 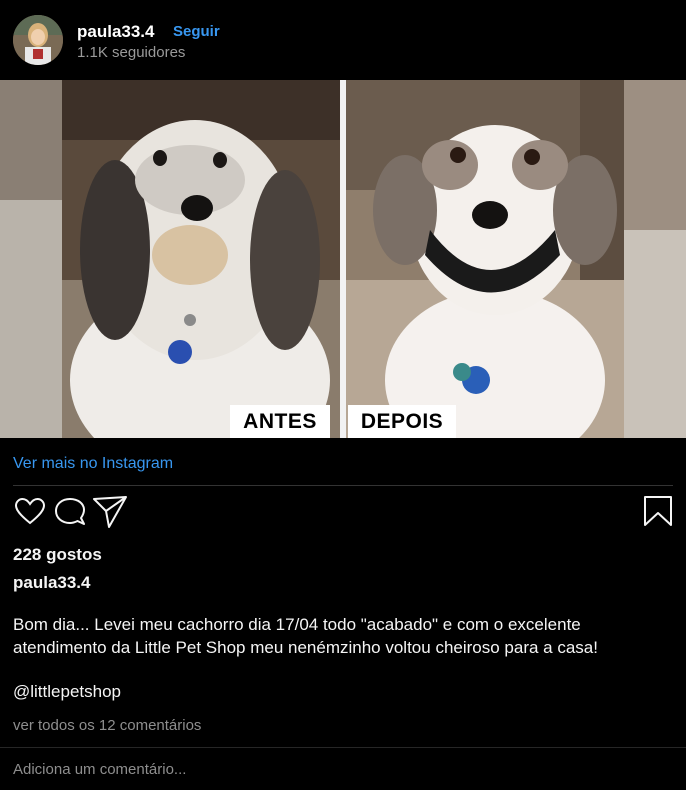 What do you see at coordinates (38, 40) in the screenshot?
I see `avatar` at bounding box center [38, 40].